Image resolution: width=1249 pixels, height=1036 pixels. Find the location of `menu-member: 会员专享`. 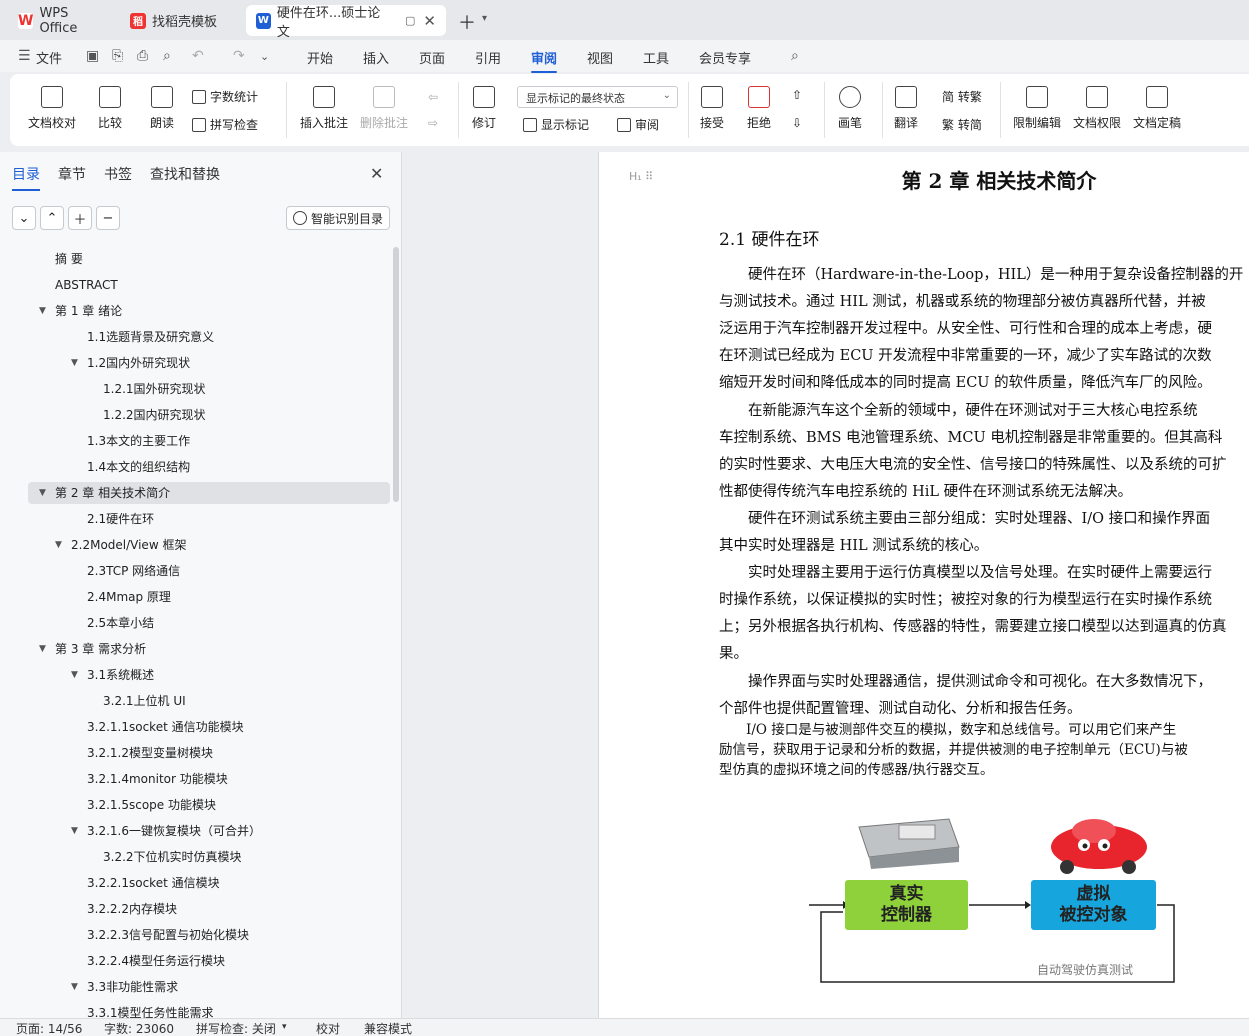

menu-member: 会员专享 is located at coordinates (725, 57).